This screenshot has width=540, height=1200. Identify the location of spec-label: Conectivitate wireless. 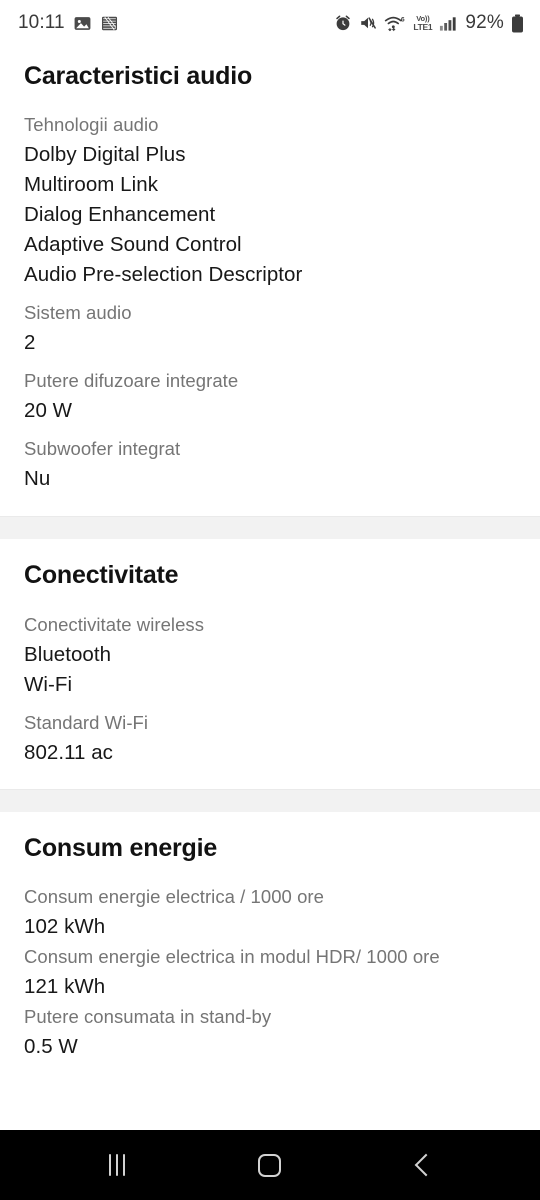
(114, 624).